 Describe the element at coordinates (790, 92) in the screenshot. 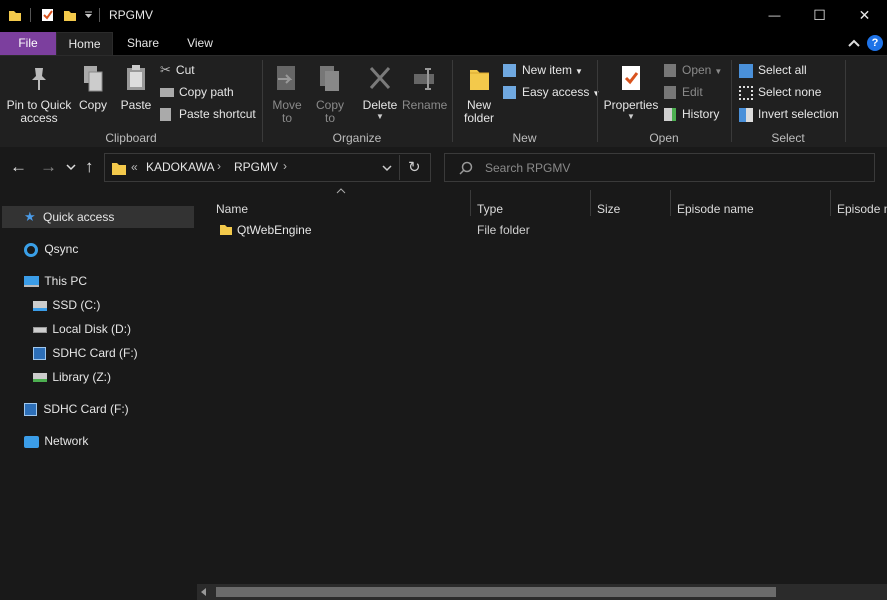

I see `select-none-label: Select none` at that location.